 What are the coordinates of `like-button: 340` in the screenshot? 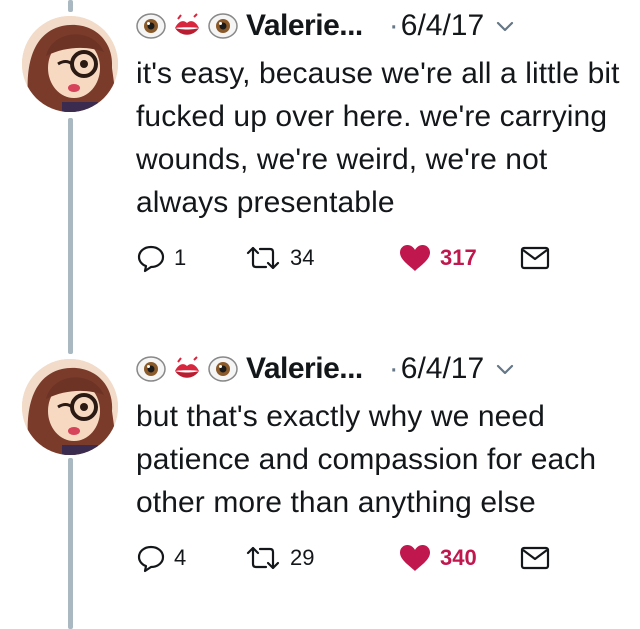 It's located at (437, 558).